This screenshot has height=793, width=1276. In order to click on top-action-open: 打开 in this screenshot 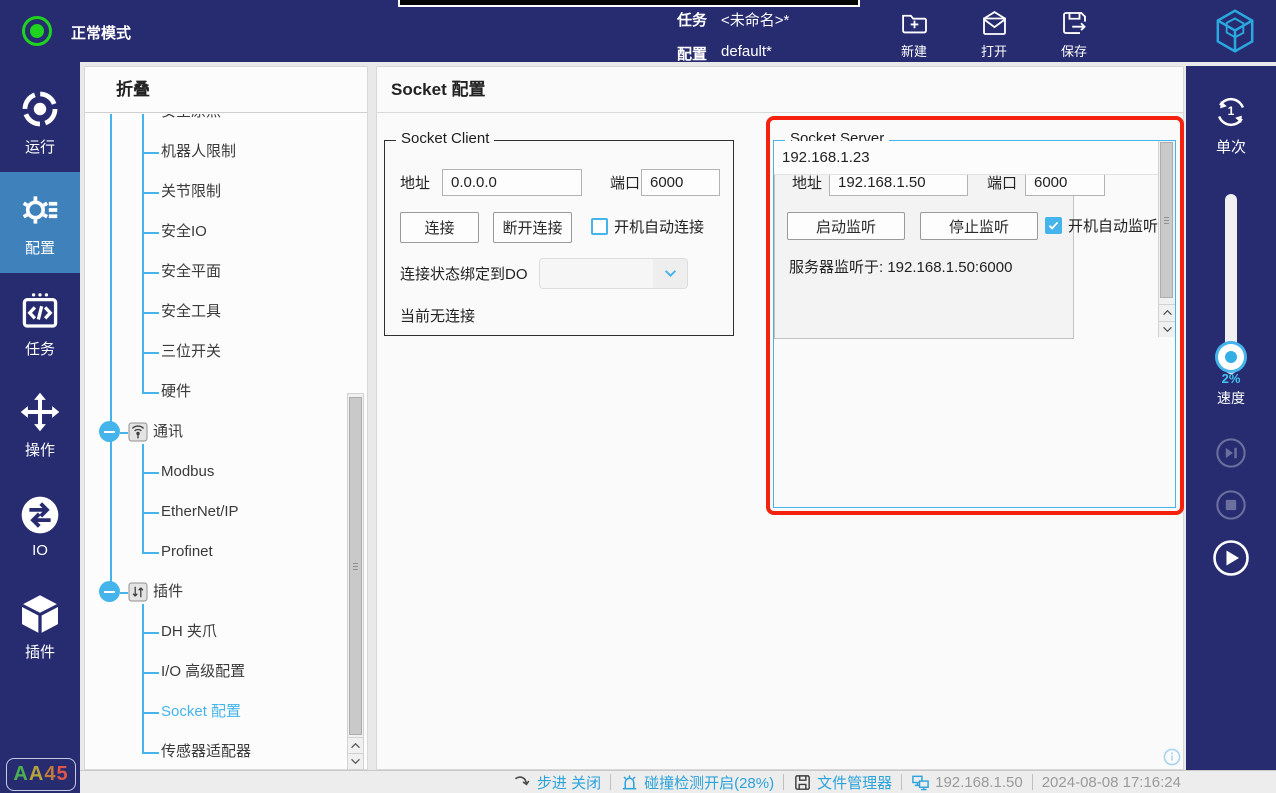, I will do `click(994, 32)`.